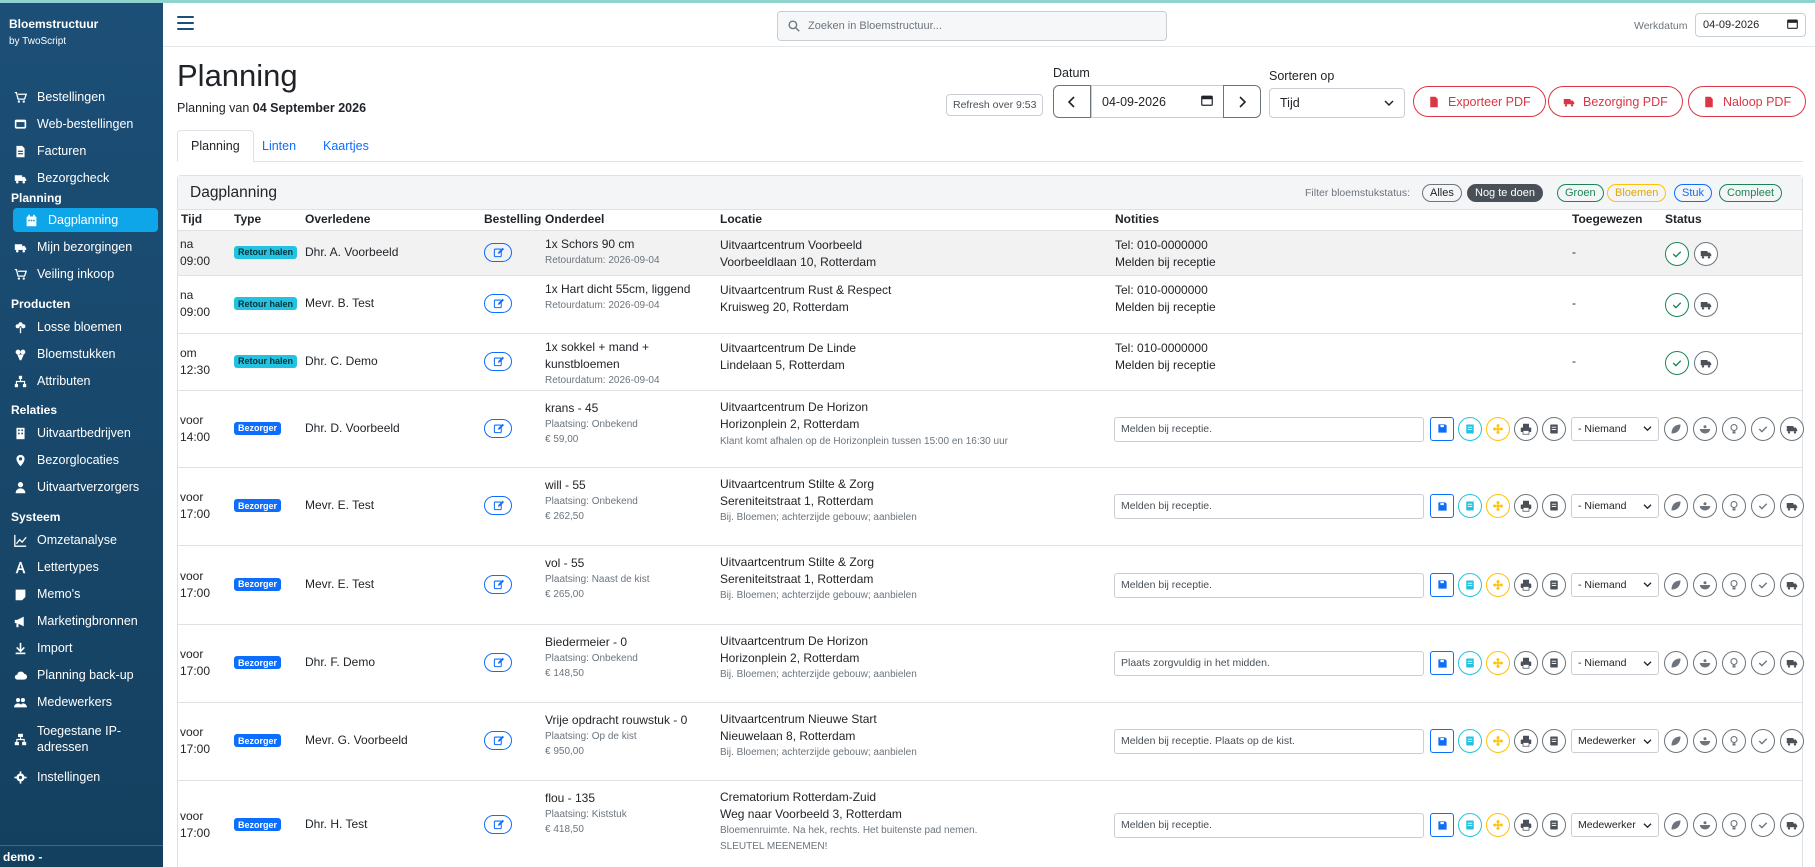 The image size is (1815, 867). I want to click on refresh-badge: Refresh over 9:53, so click(995, 105).